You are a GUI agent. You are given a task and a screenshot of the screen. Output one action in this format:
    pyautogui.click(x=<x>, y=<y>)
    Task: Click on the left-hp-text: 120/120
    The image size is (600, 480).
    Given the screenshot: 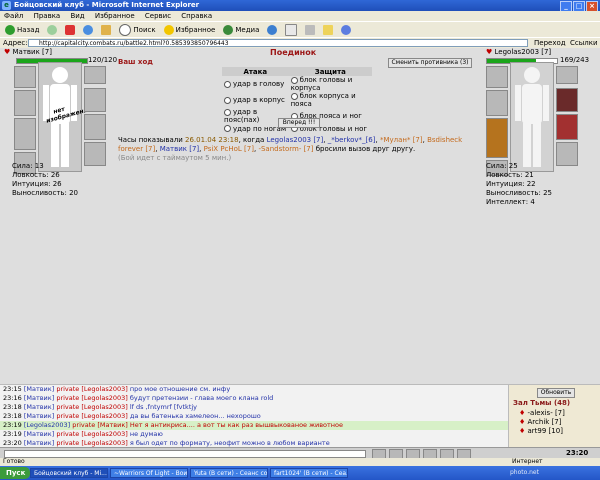 What is the action you would take?
    pyautogui.click(x=103, y=60)
    